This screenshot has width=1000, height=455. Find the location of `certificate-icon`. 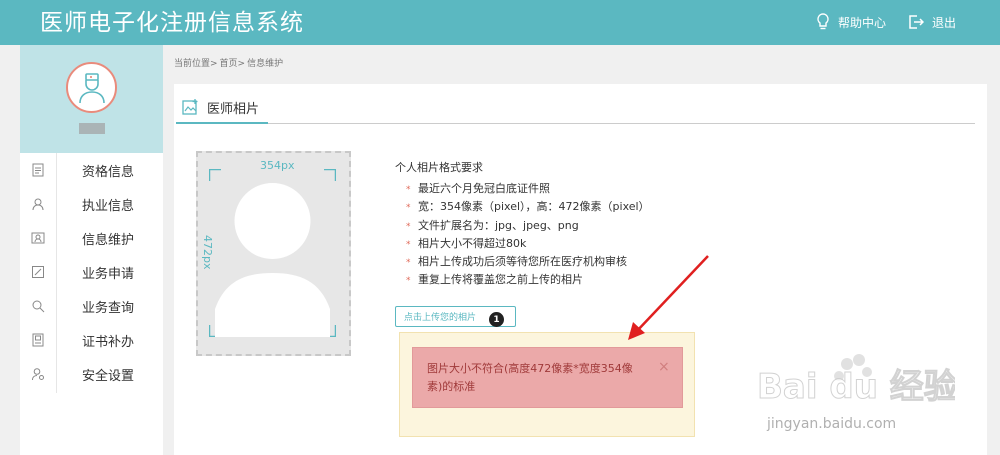

certificate-icon is located at coordinates (38, 340).